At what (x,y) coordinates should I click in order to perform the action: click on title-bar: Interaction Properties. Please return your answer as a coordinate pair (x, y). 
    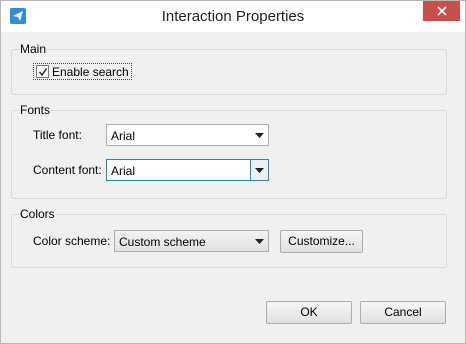
    Looking at the image, I should click on (233, 16).